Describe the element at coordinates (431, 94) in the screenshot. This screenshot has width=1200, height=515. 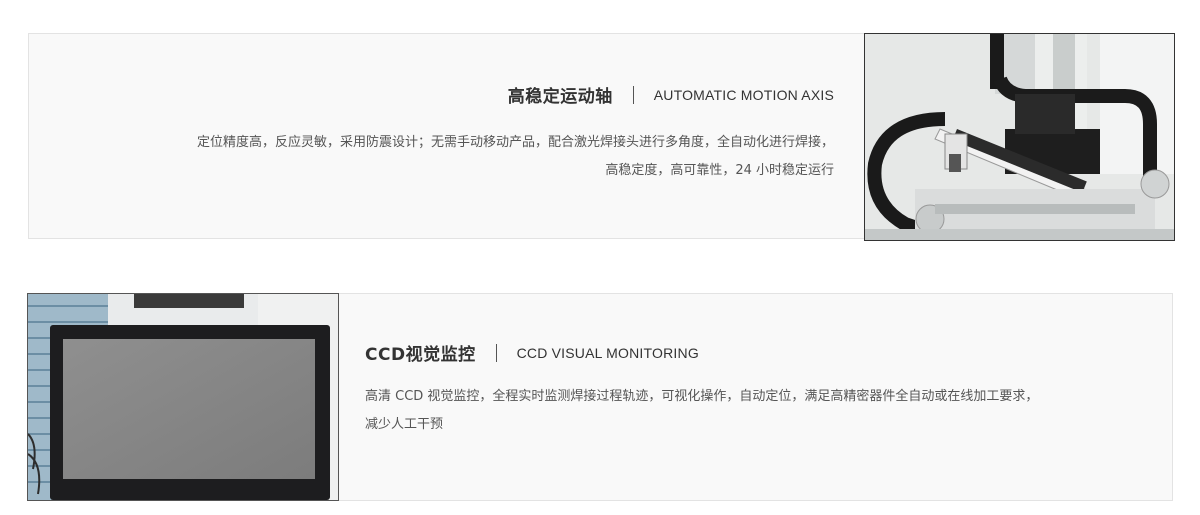
I see `feature-title-row: 高稳定运动轴 AUTOMATIC MOTION AXIS` at that location.